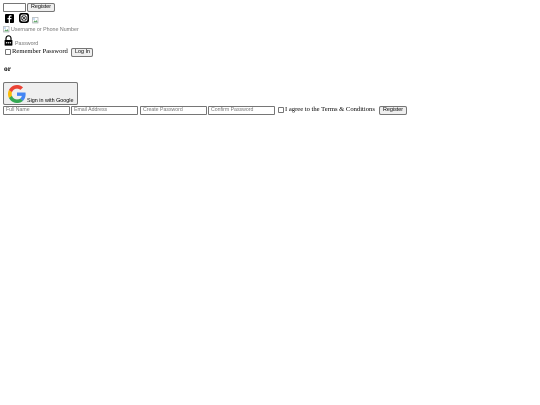  What do you see at coordinates (17, 94) in the screenshot?
I see `google-icon` at bounding box center [17, 94].